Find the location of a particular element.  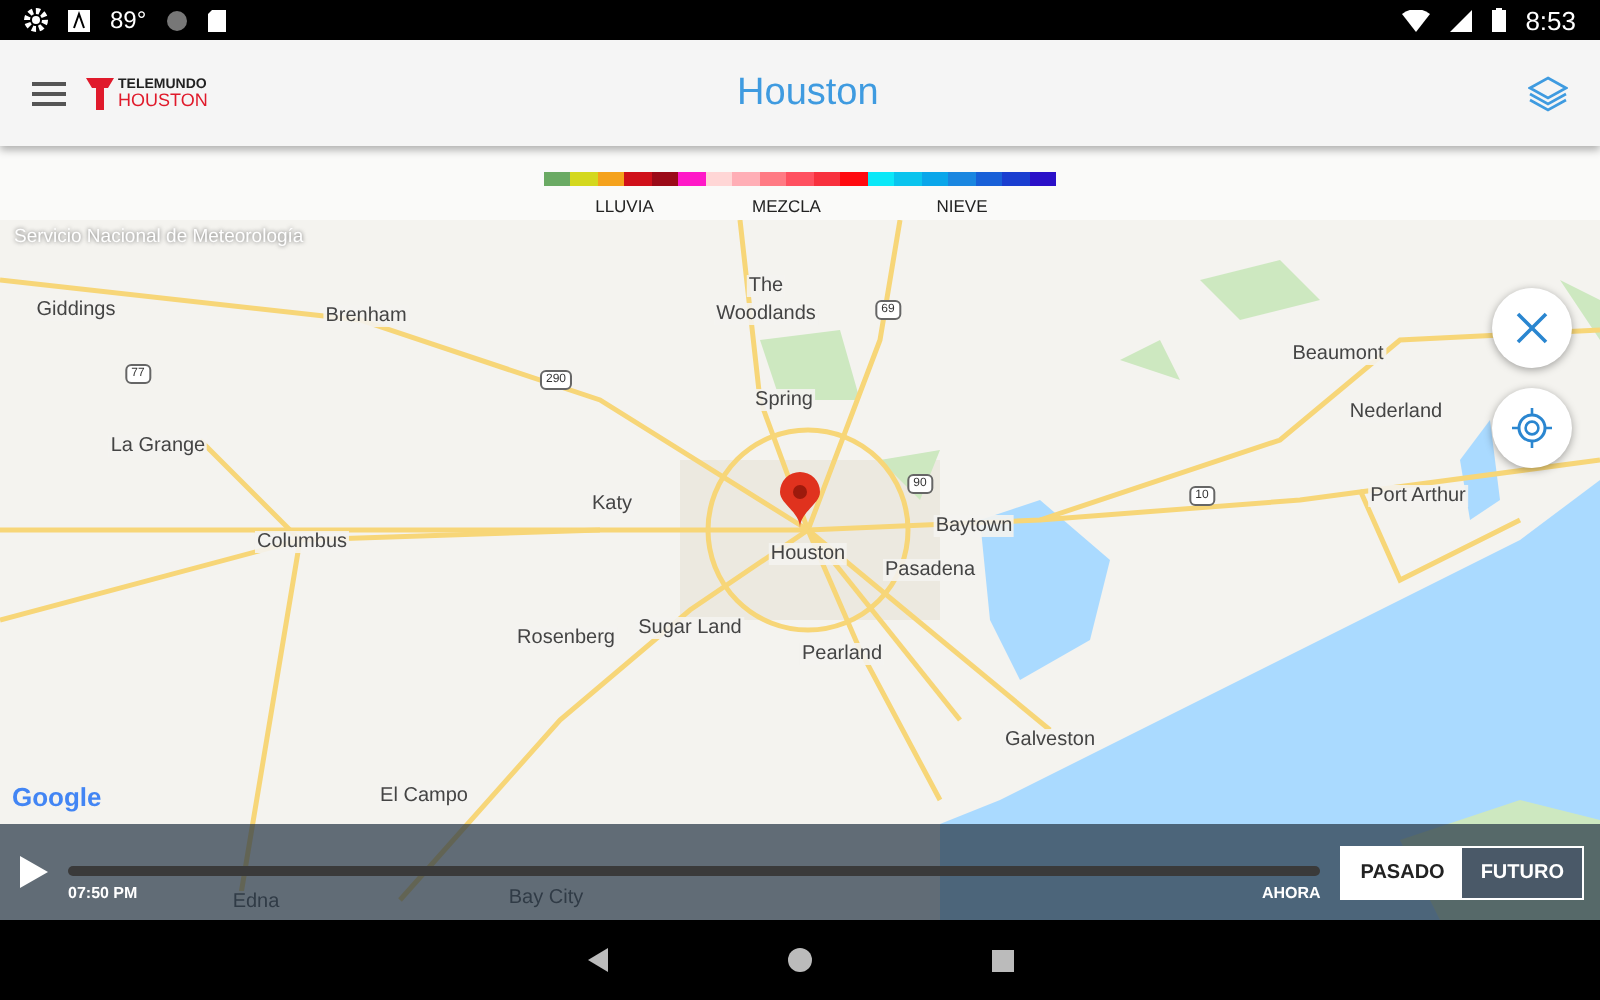

mode-tab: PASADO is located at coordinates (1402, 872).